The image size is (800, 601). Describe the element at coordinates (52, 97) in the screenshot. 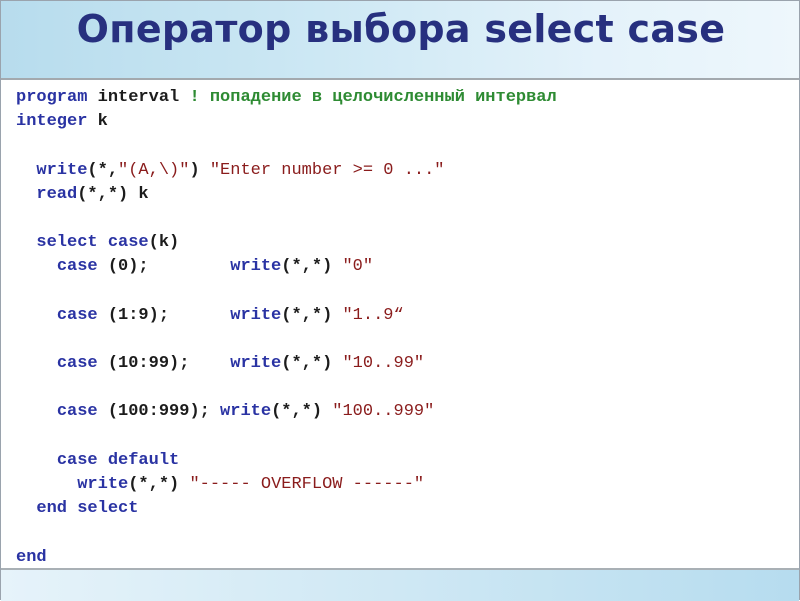

I see `code-keyword: program` at that location.